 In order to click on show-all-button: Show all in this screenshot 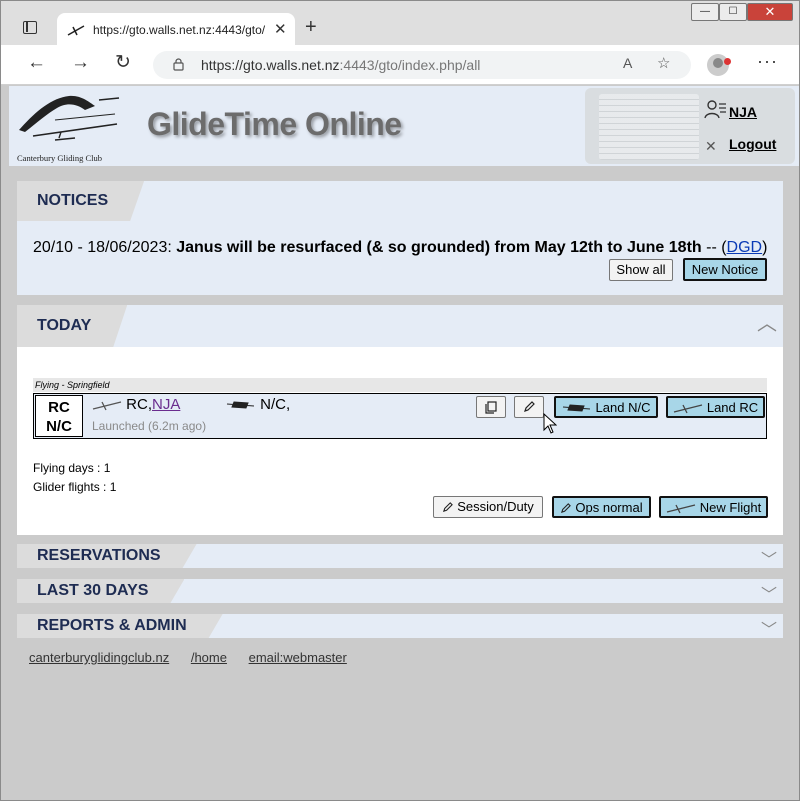, I will do `click(641, 270)`.